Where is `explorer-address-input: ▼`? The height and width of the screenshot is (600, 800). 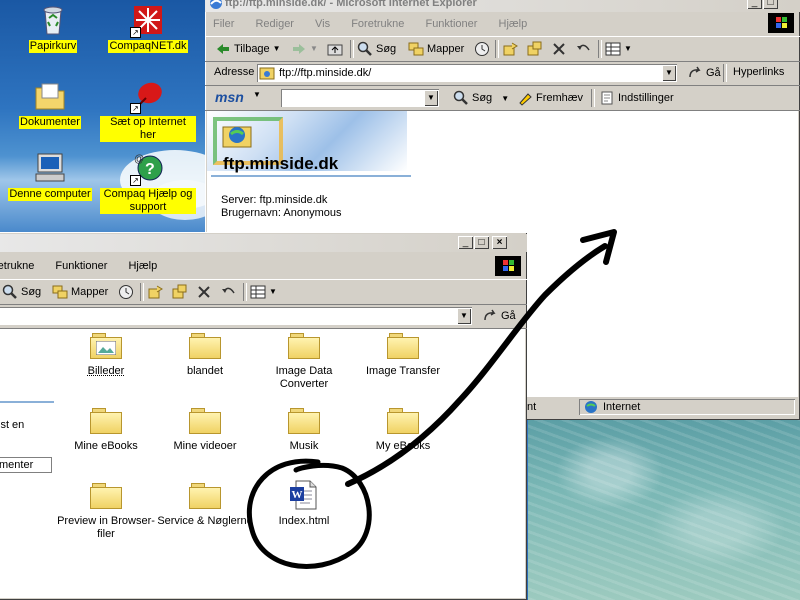 explorer-address-input: ▼ is located at coordinates (236, 316).